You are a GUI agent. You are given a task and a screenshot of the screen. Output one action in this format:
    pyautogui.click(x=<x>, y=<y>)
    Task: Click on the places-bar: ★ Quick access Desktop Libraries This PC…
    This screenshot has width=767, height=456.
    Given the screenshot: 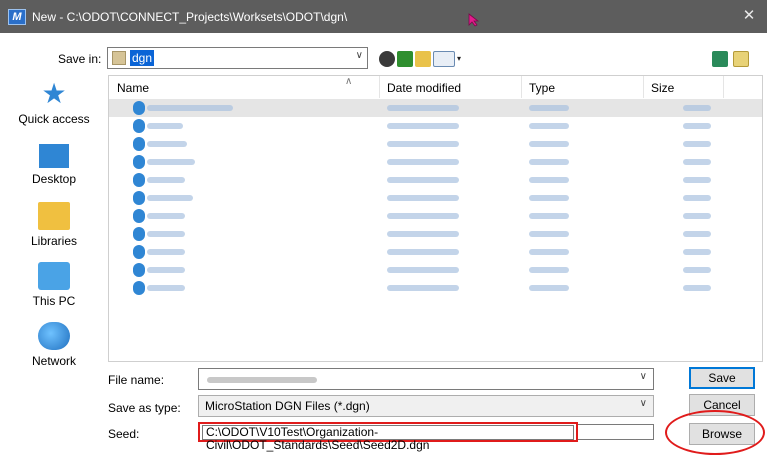 What is the action you would take?
    pyautogui.click(x=54, y=230)
    